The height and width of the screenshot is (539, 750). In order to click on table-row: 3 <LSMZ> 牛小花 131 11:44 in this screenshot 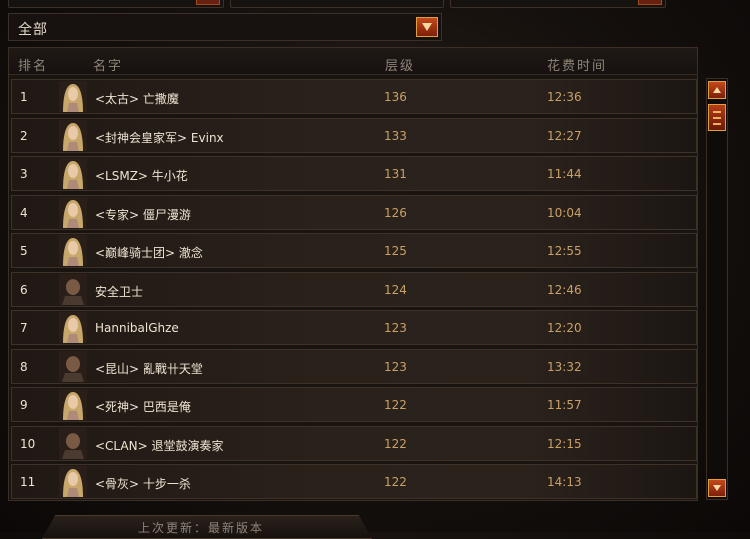, I will do `click(354, 173)`.